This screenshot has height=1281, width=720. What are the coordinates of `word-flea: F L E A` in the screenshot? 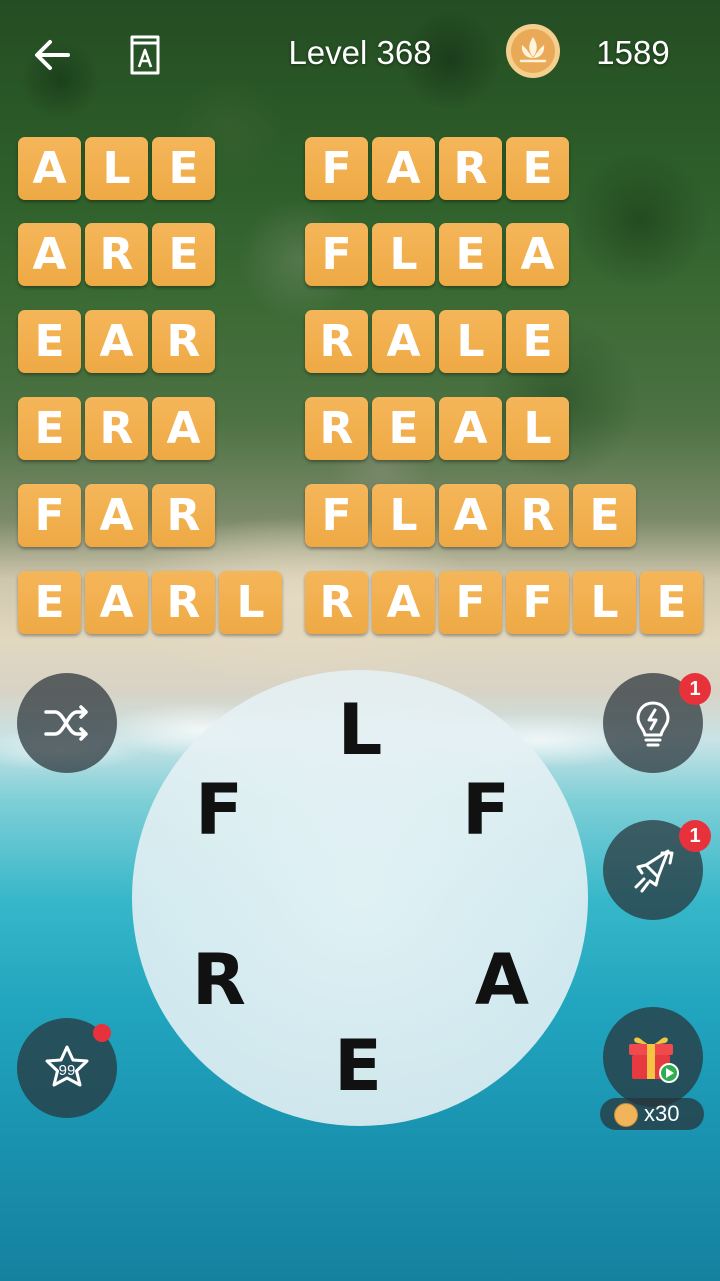 It's located at (437, 254).